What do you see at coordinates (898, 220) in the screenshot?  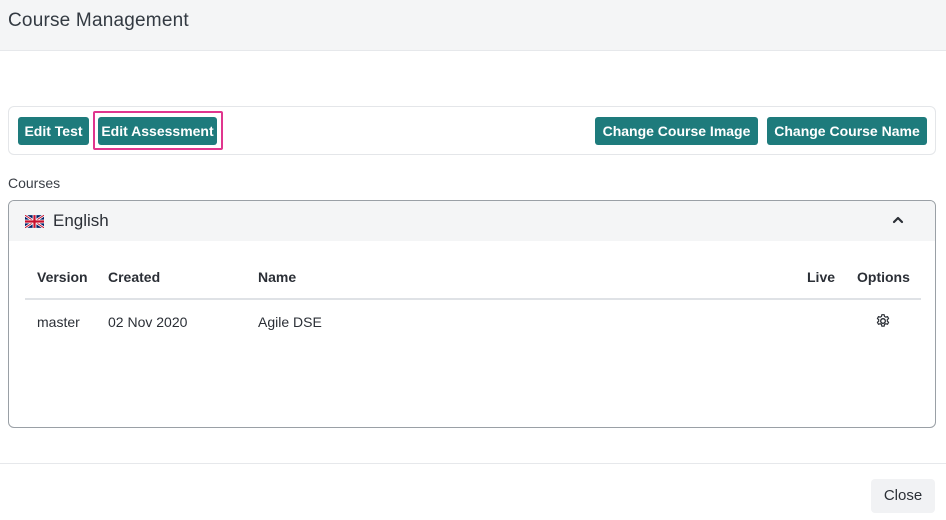 I see `chevron-up-icon` at bounding box center [898, 220].